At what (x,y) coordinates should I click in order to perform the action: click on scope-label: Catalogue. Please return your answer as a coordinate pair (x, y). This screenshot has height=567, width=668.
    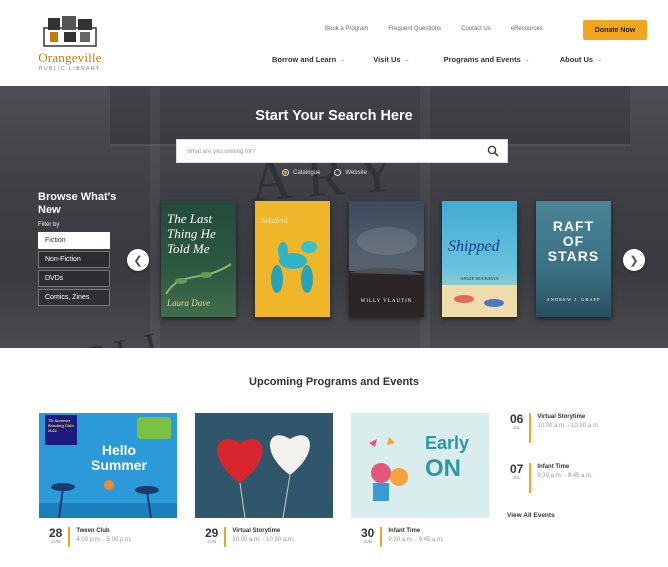
    Looking at the image, I should click on (307, 172).